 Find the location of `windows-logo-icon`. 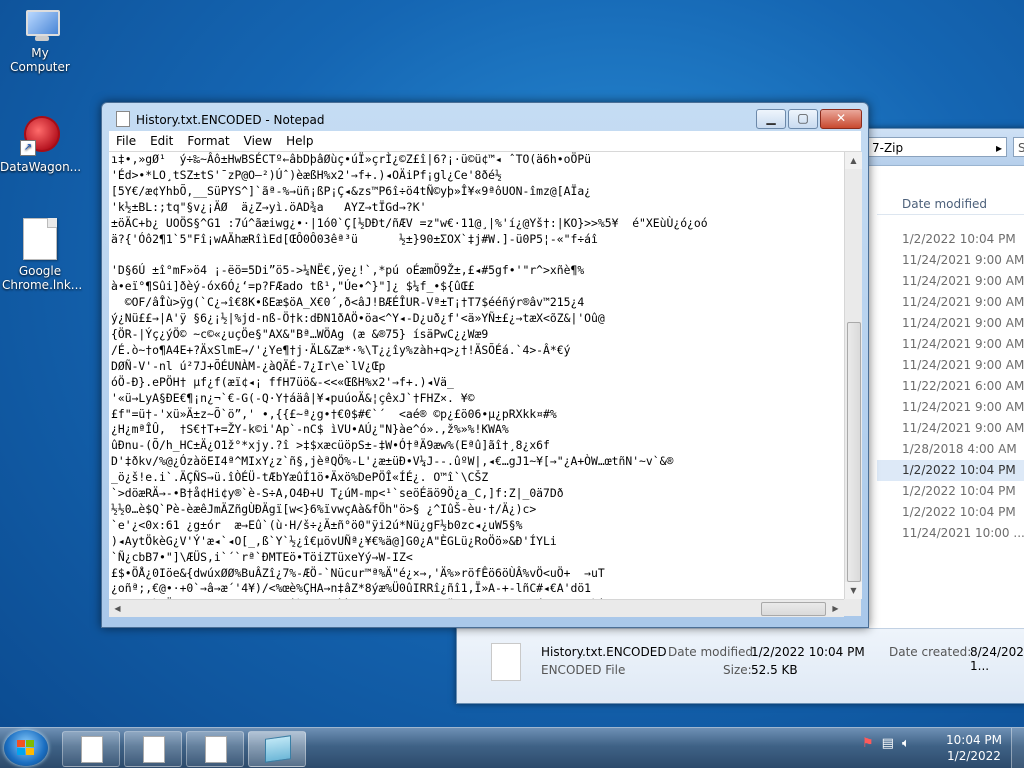

windows-logo-icon is located at coordinates (26, 748).